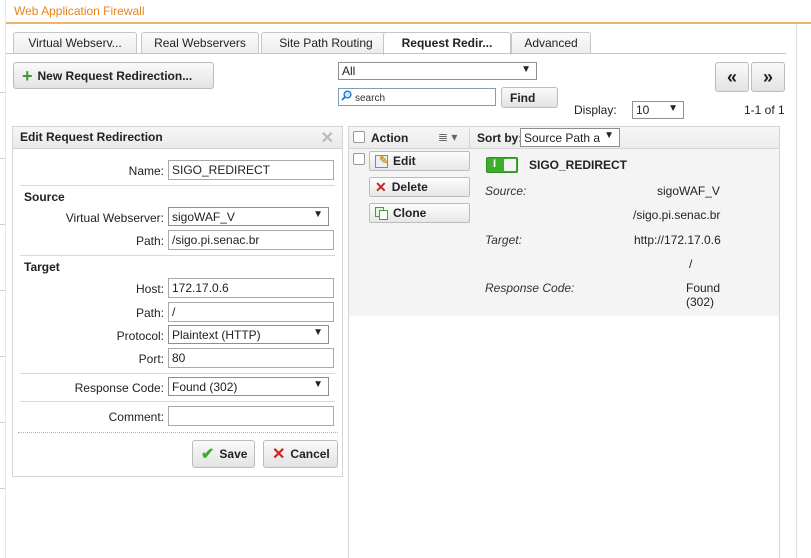 The height and width of the screenshot is (558, 811). I want to click on sort-by-select: Source Path a ▼, so click(570, 137).